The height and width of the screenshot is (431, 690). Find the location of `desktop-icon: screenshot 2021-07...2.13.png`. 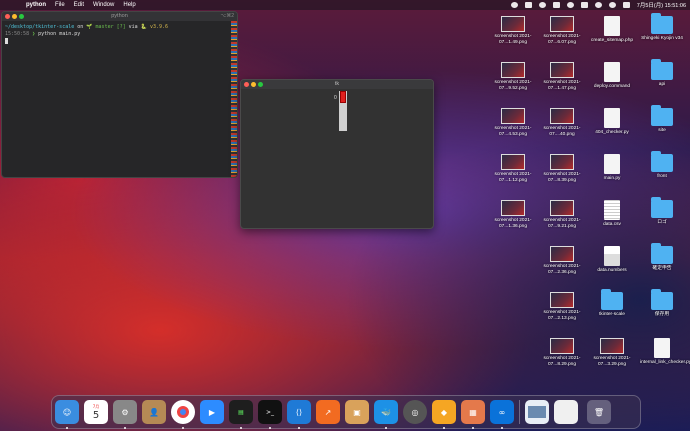

desktop-icon: screenshot 2021-07...2.13.png is located at coordinates (562, 306).